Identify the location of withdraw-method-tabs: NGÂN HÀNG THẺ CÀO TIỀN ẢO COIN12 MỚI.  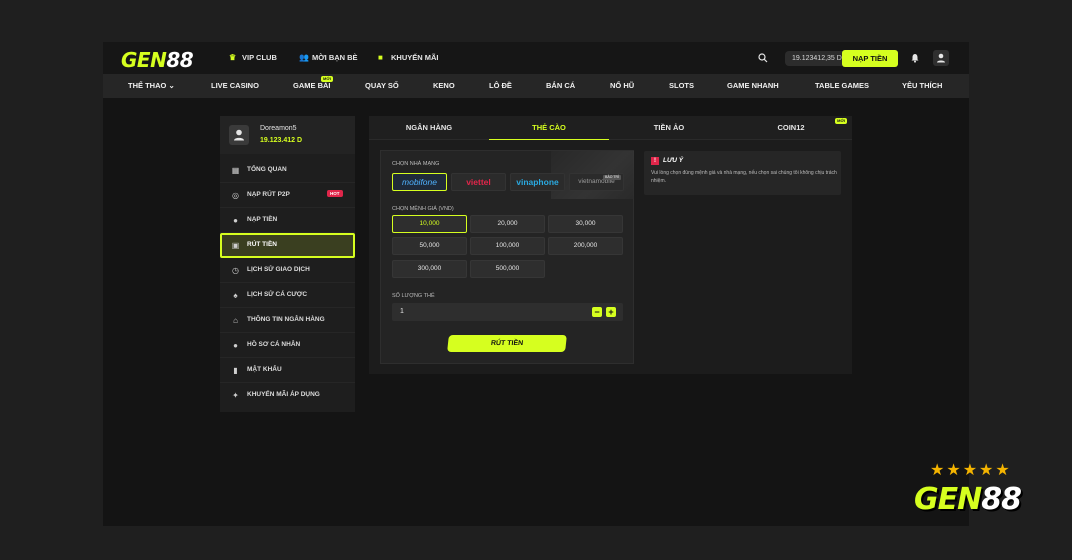
(610, 128).